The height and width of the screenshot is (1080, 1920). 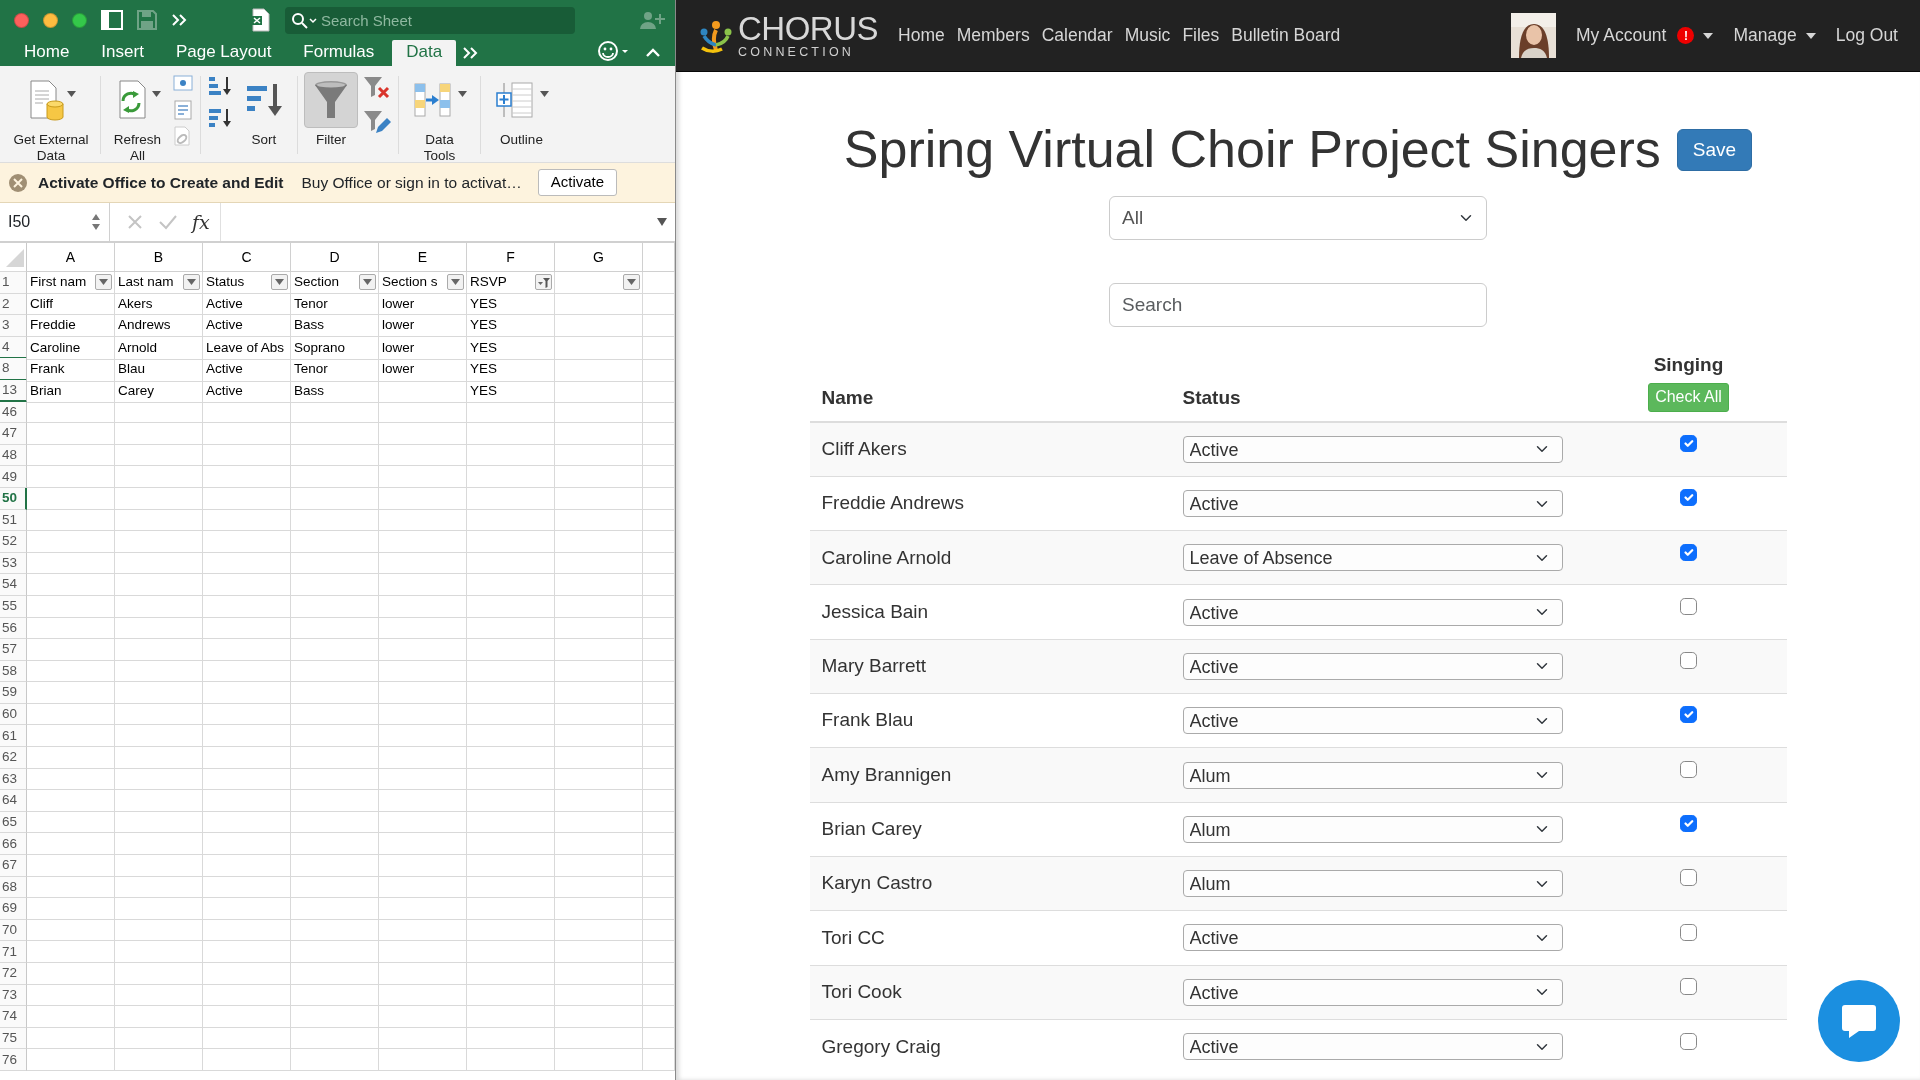 What do you see at coordinates (13, 283) in the screenshot?
I see `row-header: 1` at bounding box center [13, 283].